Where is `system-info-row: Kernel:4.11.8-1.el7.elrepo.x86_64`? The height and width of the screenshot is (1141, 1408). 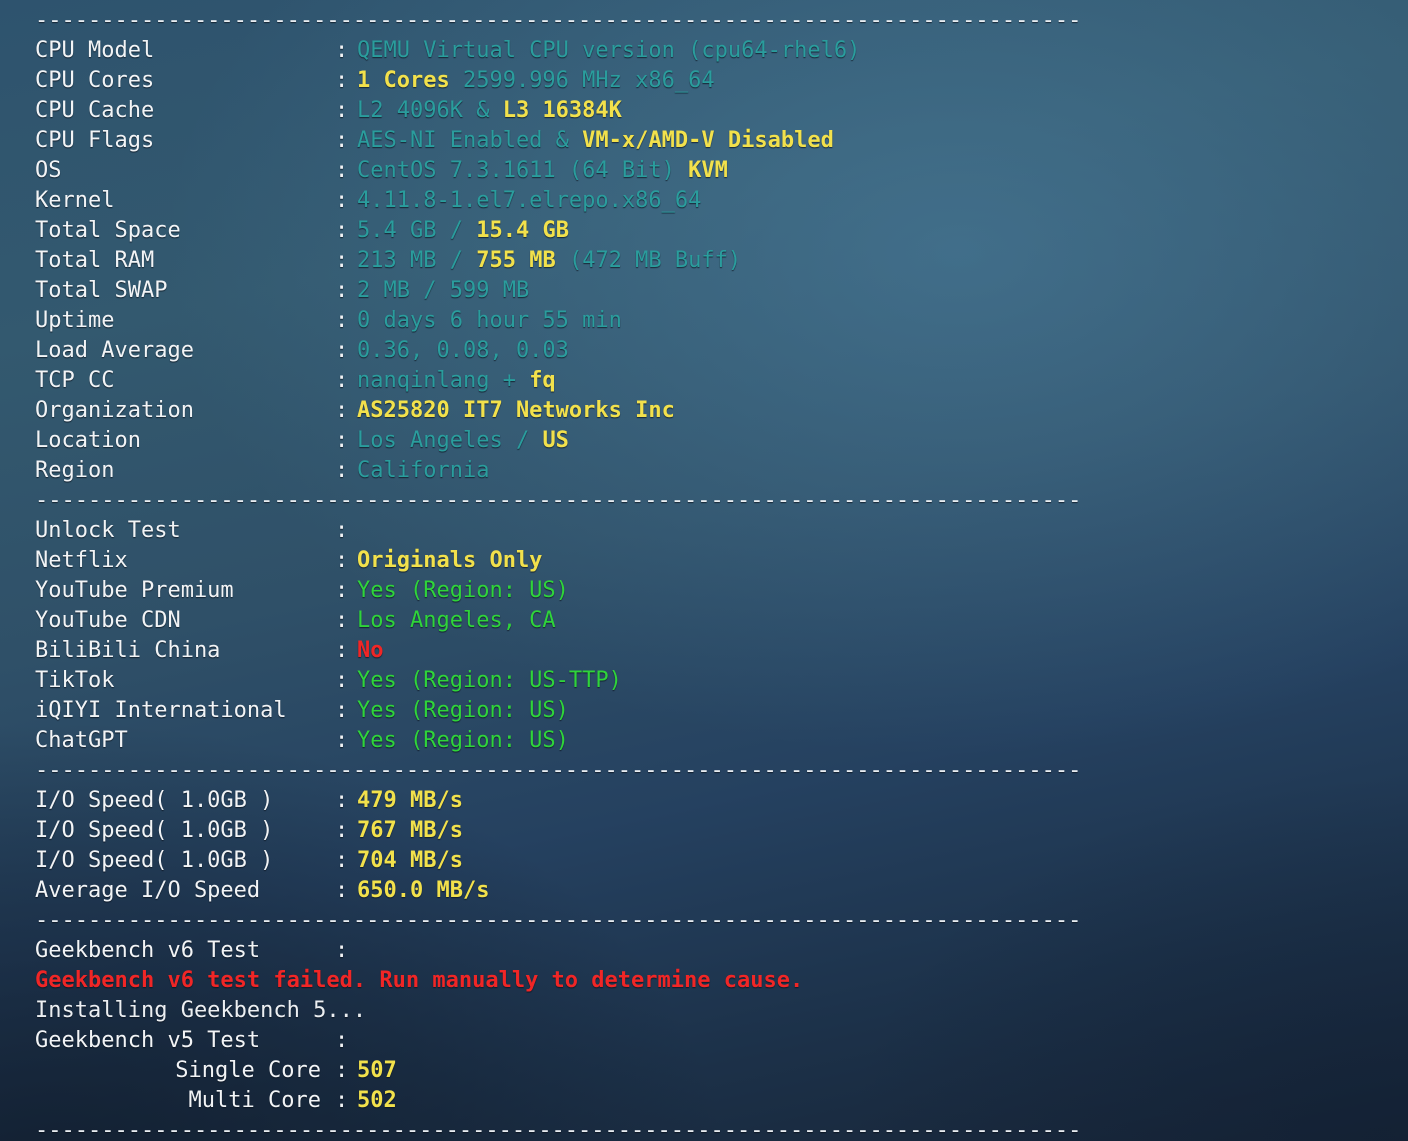 system-info-row: Kernel:4.11.8-1.el7.elrepo.x86_64 is located at coordinates (721, 201).